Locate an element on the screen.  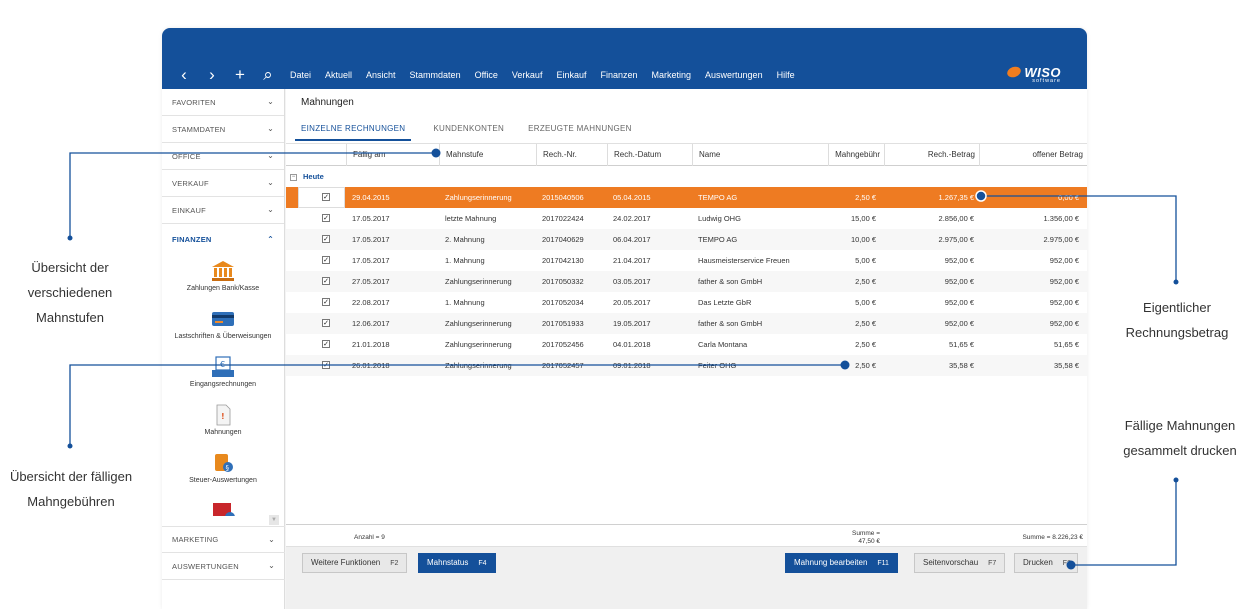
menu-einkauf: Einkauf is located at coordinates (571, 75).